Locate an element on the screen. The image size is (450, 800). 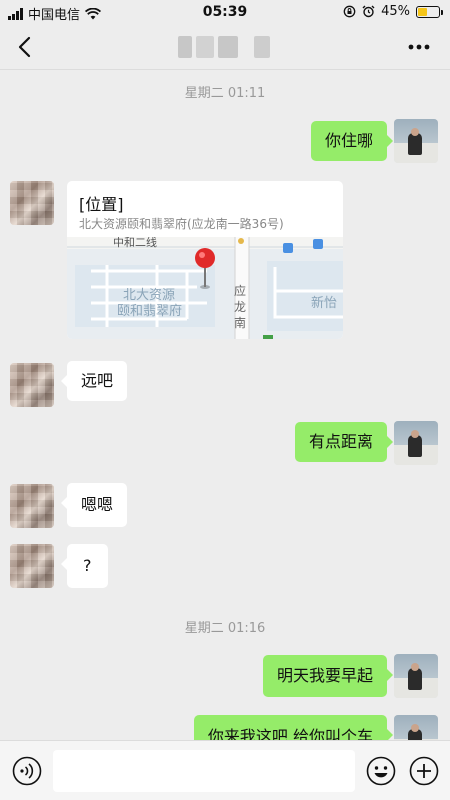
message-bubble-outgoing: 你住哪 is located at coordinates (352, 141).